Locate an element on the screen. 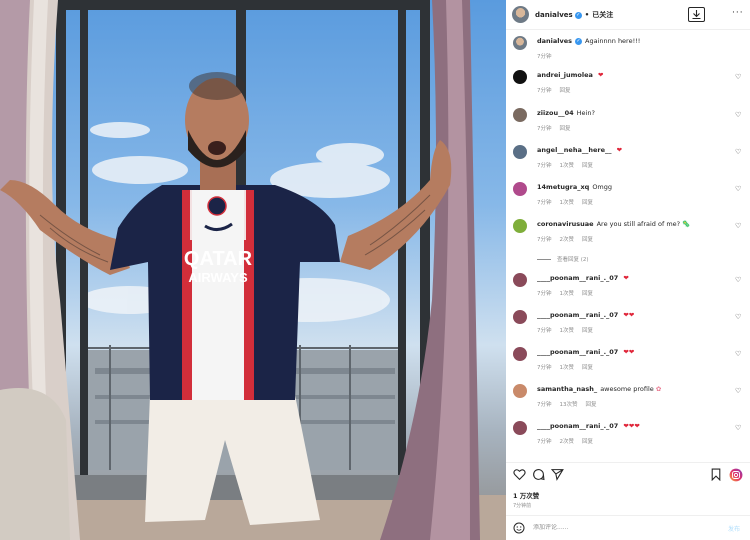 The image size is (750, 540). comment-line: ____poonam__rani_._07 ❤ is located at coordinates (634, 278).